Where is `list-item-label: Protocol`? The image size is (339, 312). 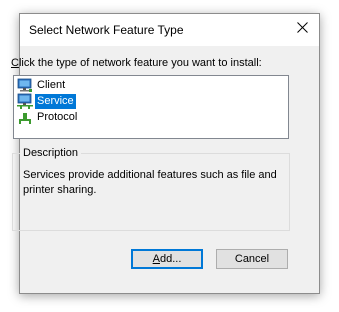 list-item-label: Protocol is located at coordinates (57, 116).